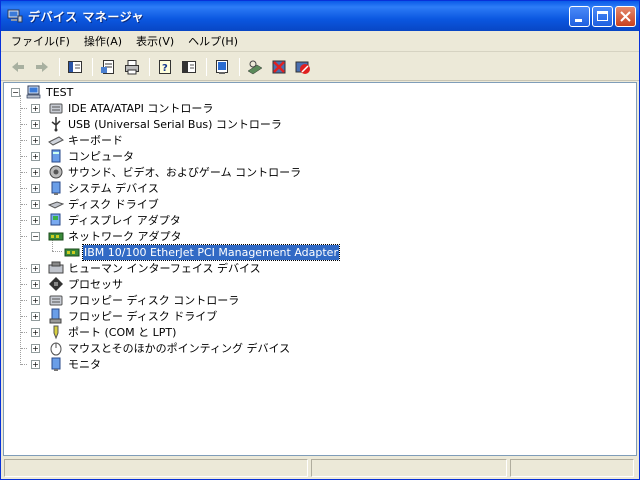 The image size is (640, 480). Describe the element at coordinates (213, 41) in the screenshot. I see `menu-help: ヘルプ(H)` at that location.